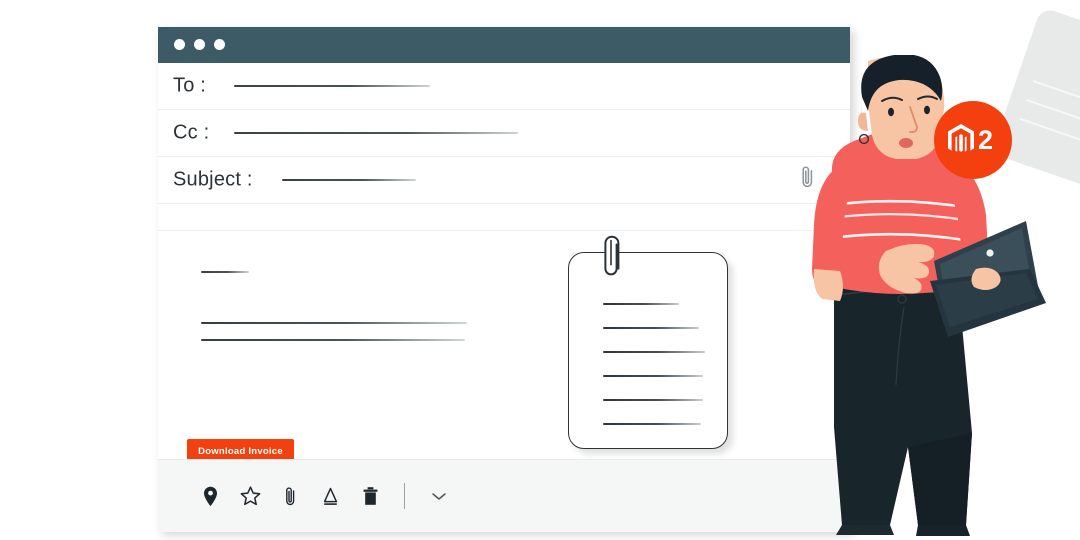 The image size is (1080, 540). Describe the element at coordinates (370, 496) in the screenshot. I see `trash-icon` at that location.